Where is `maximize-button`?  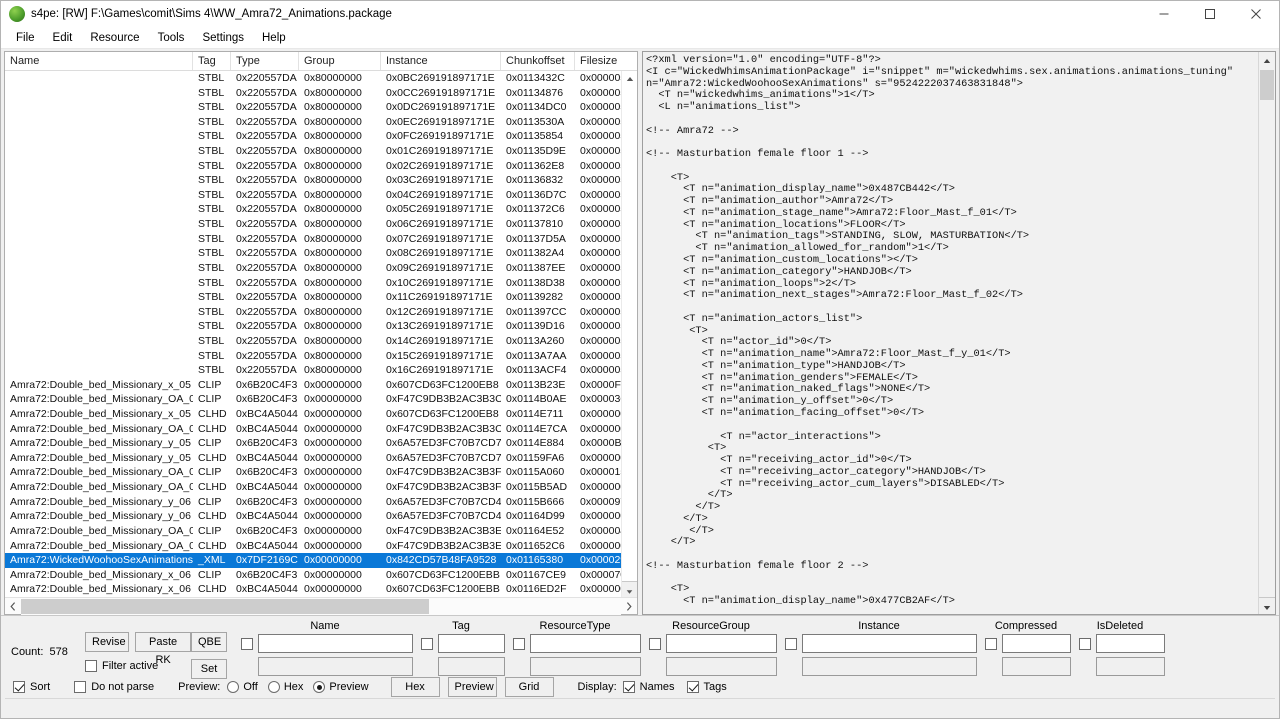
maximize-button is located at coordinates (1210, 14).